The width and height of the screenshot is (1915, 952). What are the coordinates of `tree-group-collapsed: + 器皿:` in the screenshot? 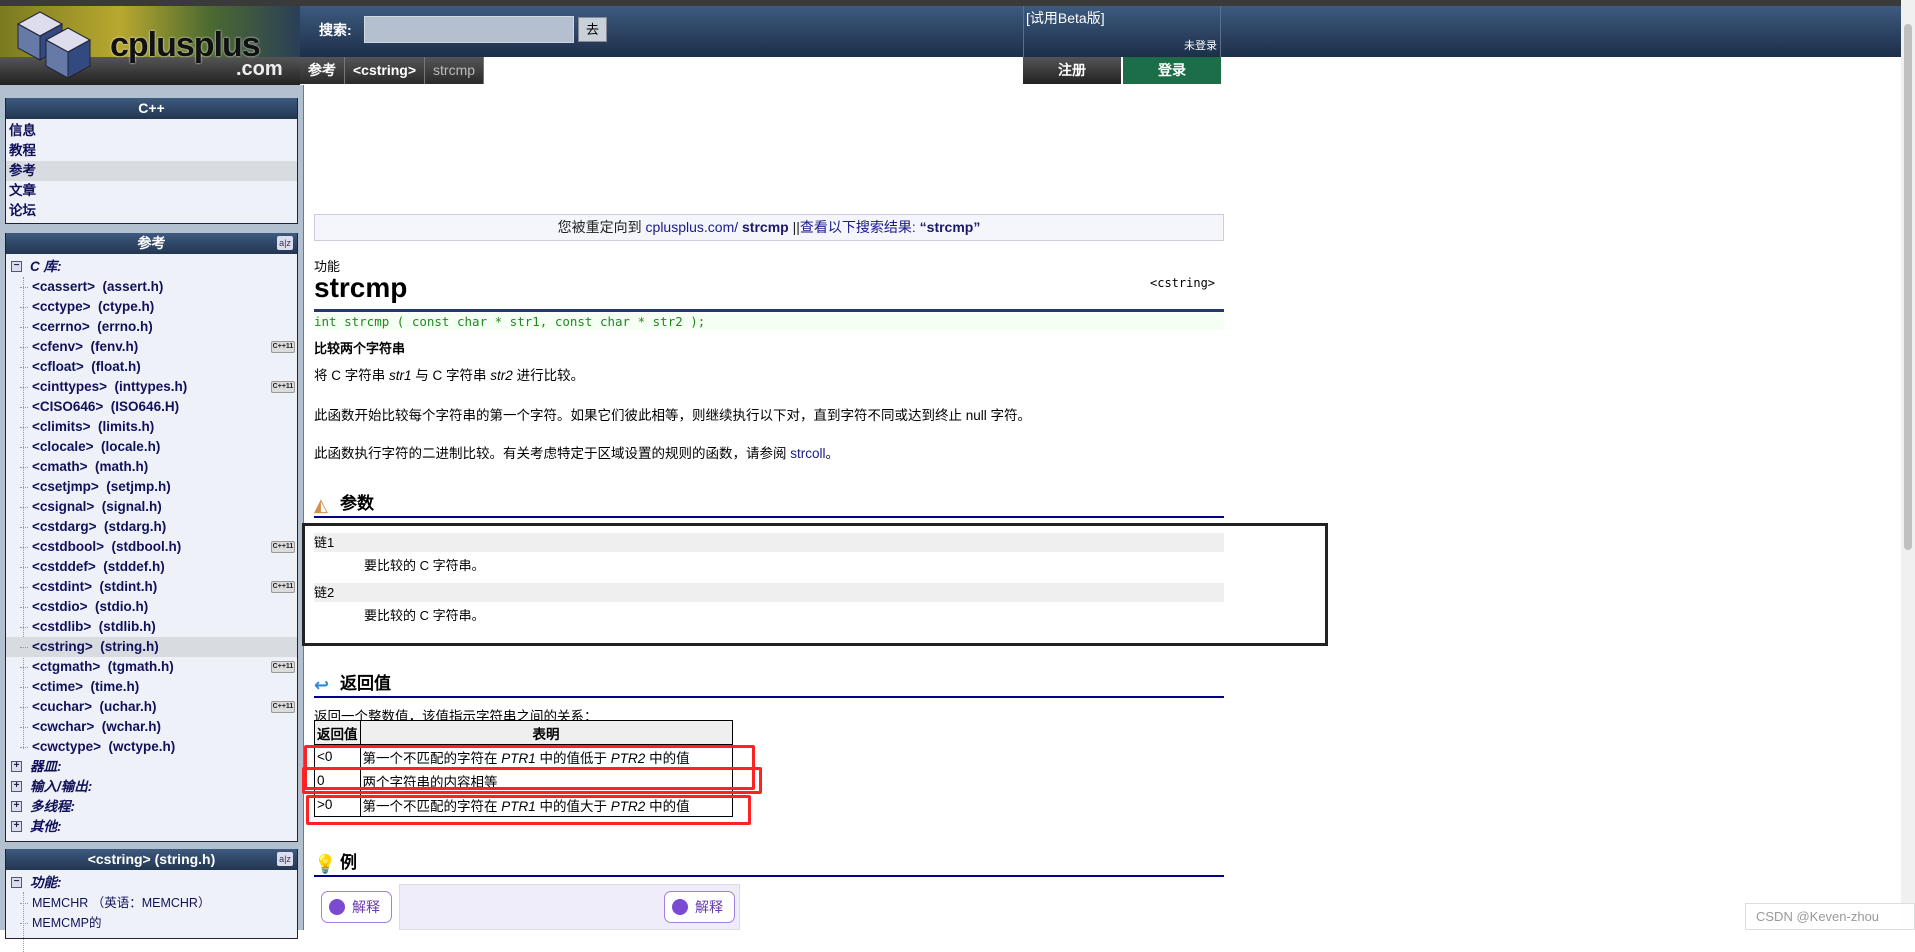 It's located at (151, 767).